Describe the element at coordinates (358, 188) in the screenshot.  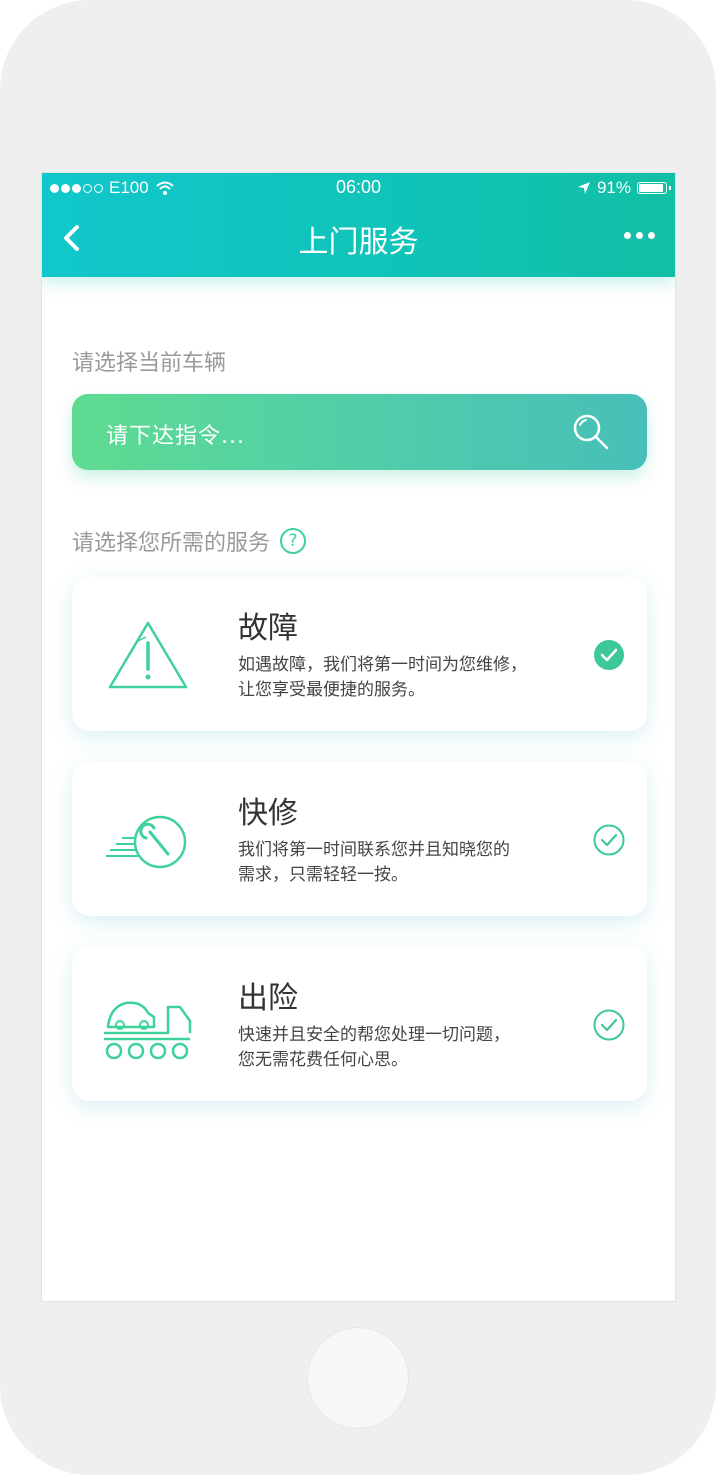
I see `status-bar: E100 06:00 91%` at that location.